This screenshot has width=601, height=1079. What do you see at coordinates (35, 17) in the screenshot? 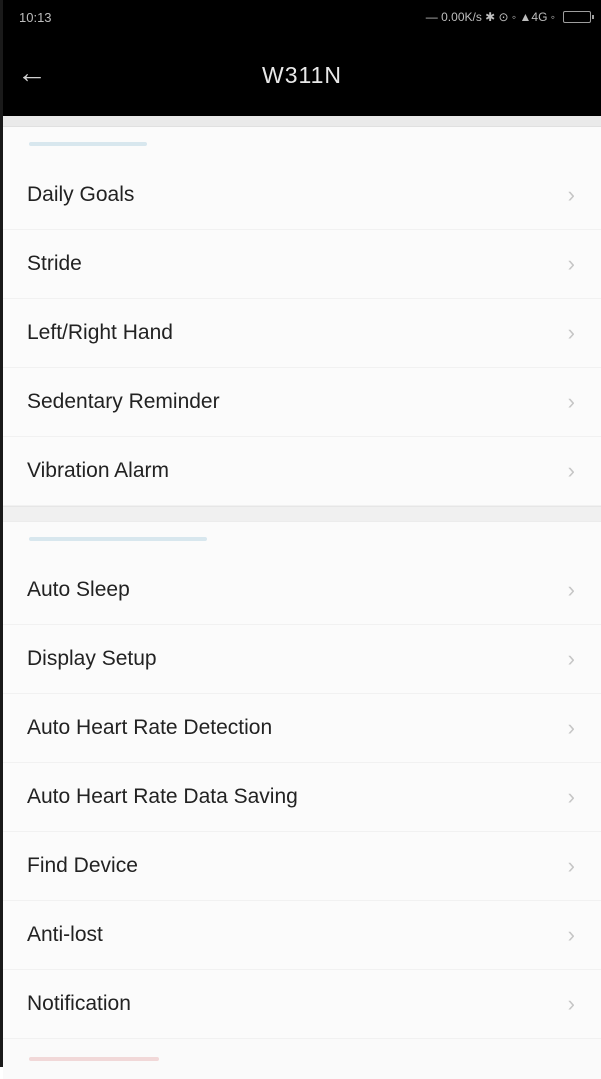
I see `status-time: 10:13` at bounding box center [35, 17].